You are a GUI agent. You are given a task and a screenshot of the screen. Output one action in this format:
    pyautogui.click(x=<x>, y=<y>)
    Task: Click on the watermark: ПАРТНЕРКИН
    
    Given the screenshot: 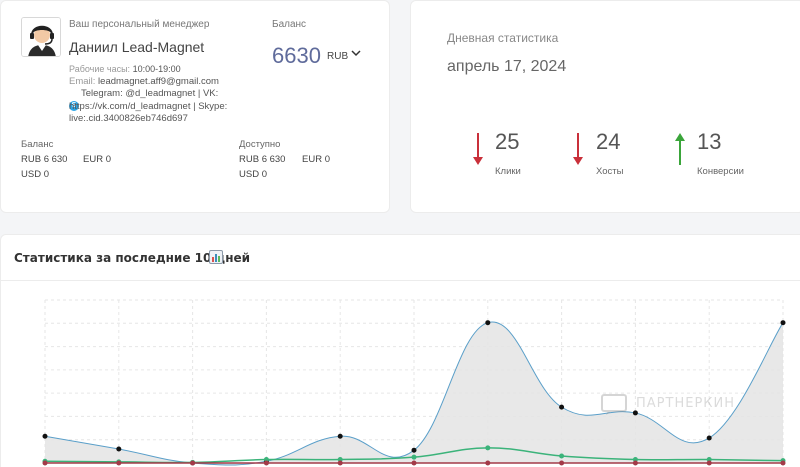 What is the action you would take?
    pyautogui.click(x=680, y=404)
    